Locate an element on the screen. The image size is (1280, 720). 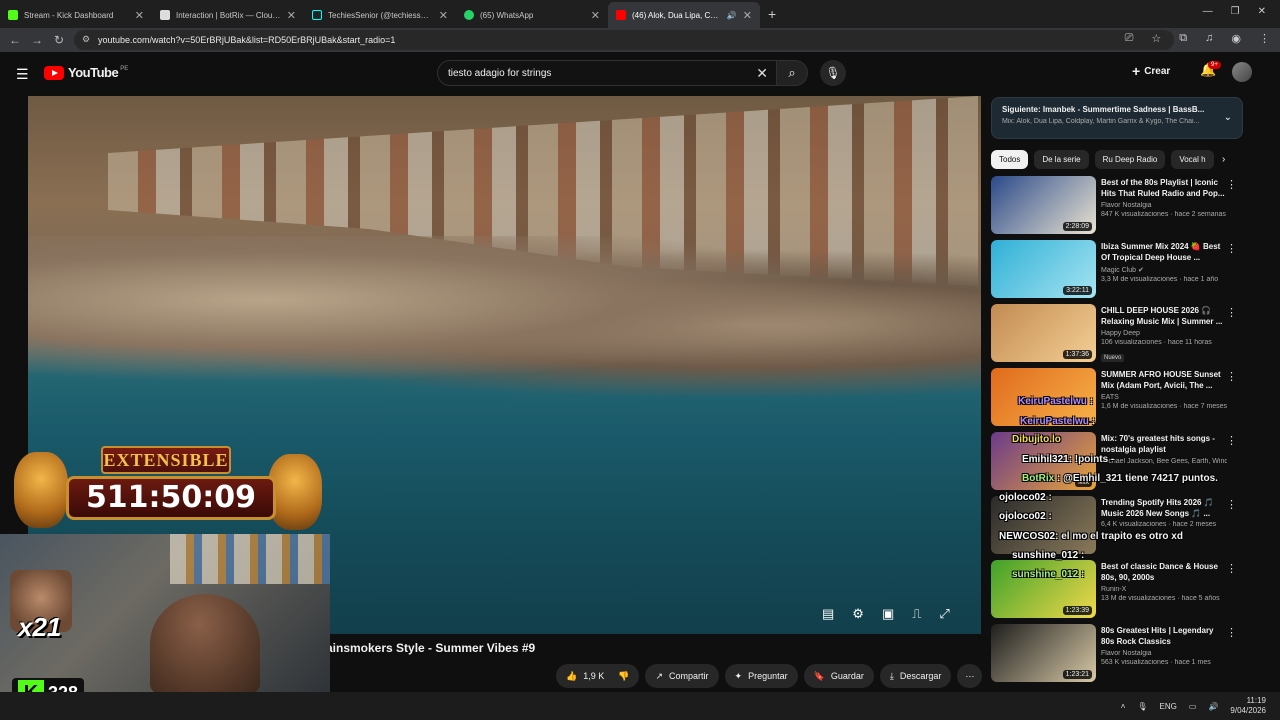
bookmark-star-icon: ☆ is located at coordinates (1156, 38).